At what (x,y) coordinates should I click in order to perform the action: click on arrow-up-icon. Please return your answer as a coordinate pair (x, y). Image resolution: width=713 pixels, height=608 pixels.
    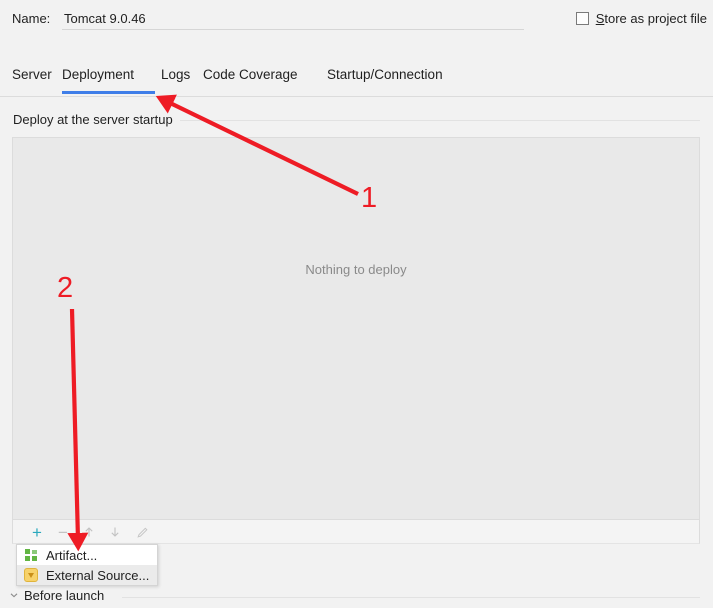
    Looking at the image, I should click on (89, 532).